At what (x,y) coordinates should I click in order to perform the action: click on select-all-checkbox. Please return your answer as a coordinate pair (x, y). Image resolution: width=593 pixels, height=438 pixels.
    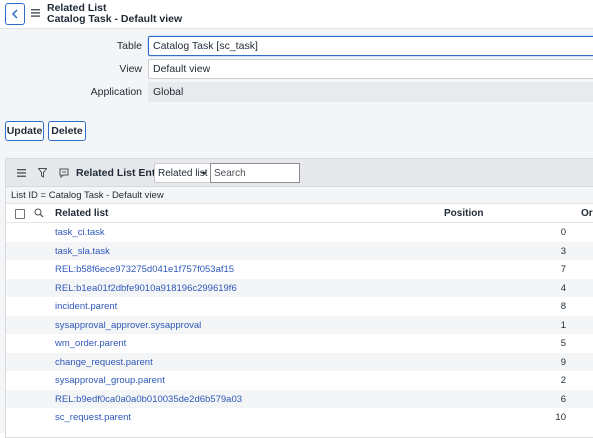
    Looking at the image, I should click on (20, 214).